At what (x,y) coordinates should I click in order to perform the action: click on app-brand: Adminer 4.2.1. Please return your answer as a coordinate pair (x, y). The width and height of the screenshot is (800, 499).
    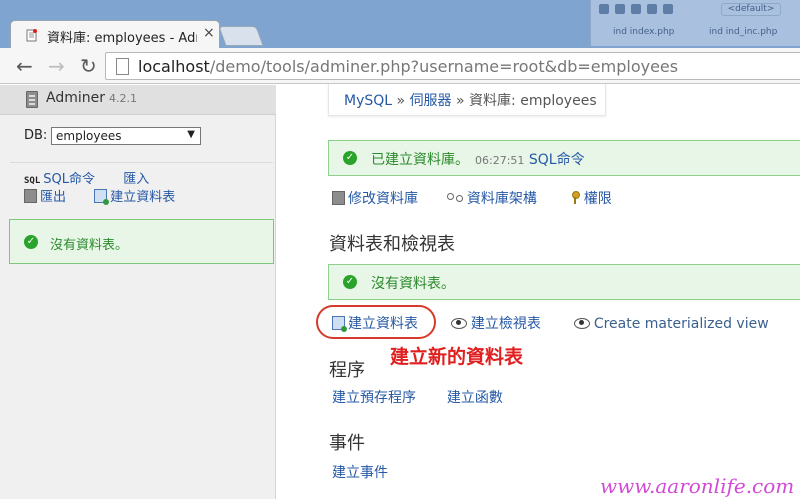
    Looking at the image, I should click on (138, 100).